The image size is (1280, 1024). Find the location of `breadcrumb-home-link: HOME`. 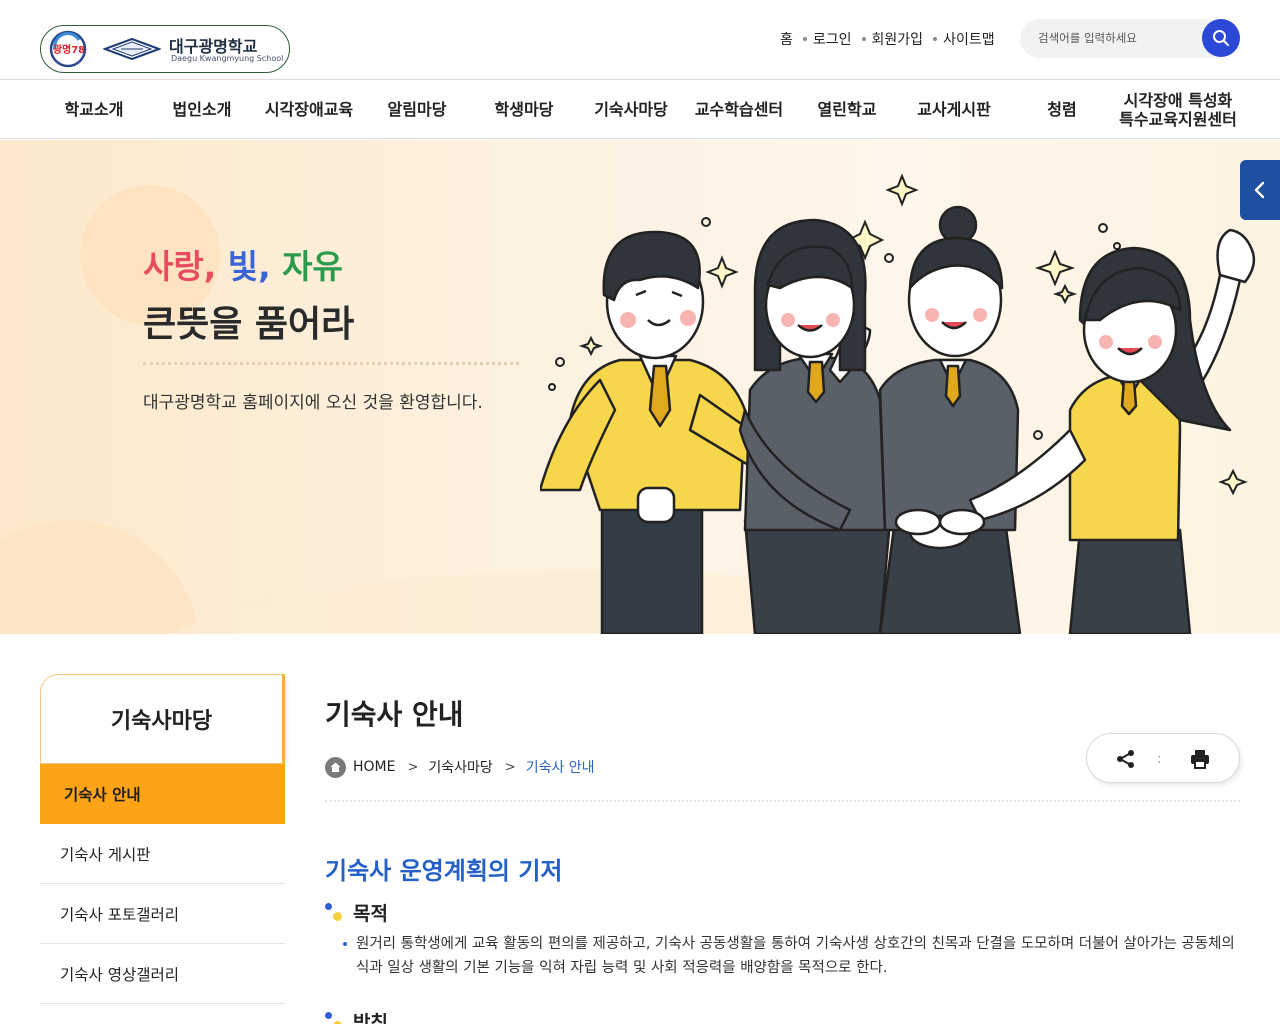

breadcrumb-home-link: HOME is located at coordinates (374, 767).